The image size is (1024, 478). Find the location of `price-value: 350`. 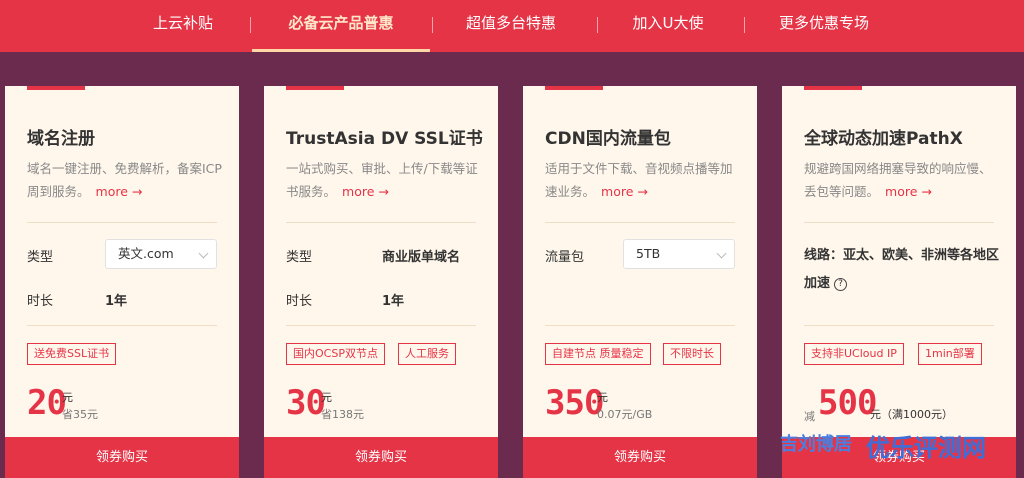

price-value: 350 is located at coordinates (574, 403).